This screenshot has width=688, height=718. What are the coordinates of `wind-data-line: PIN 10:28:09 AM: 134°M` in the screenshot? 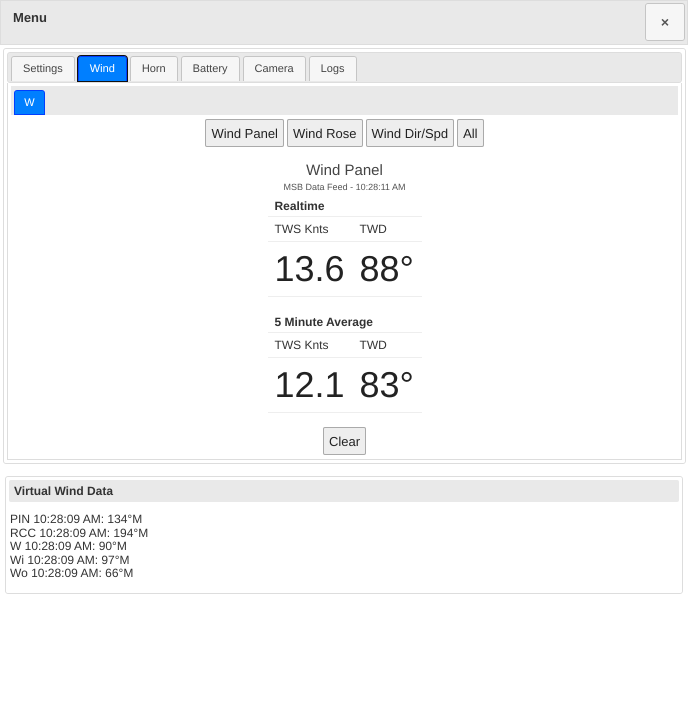 It's located at (77, 519).